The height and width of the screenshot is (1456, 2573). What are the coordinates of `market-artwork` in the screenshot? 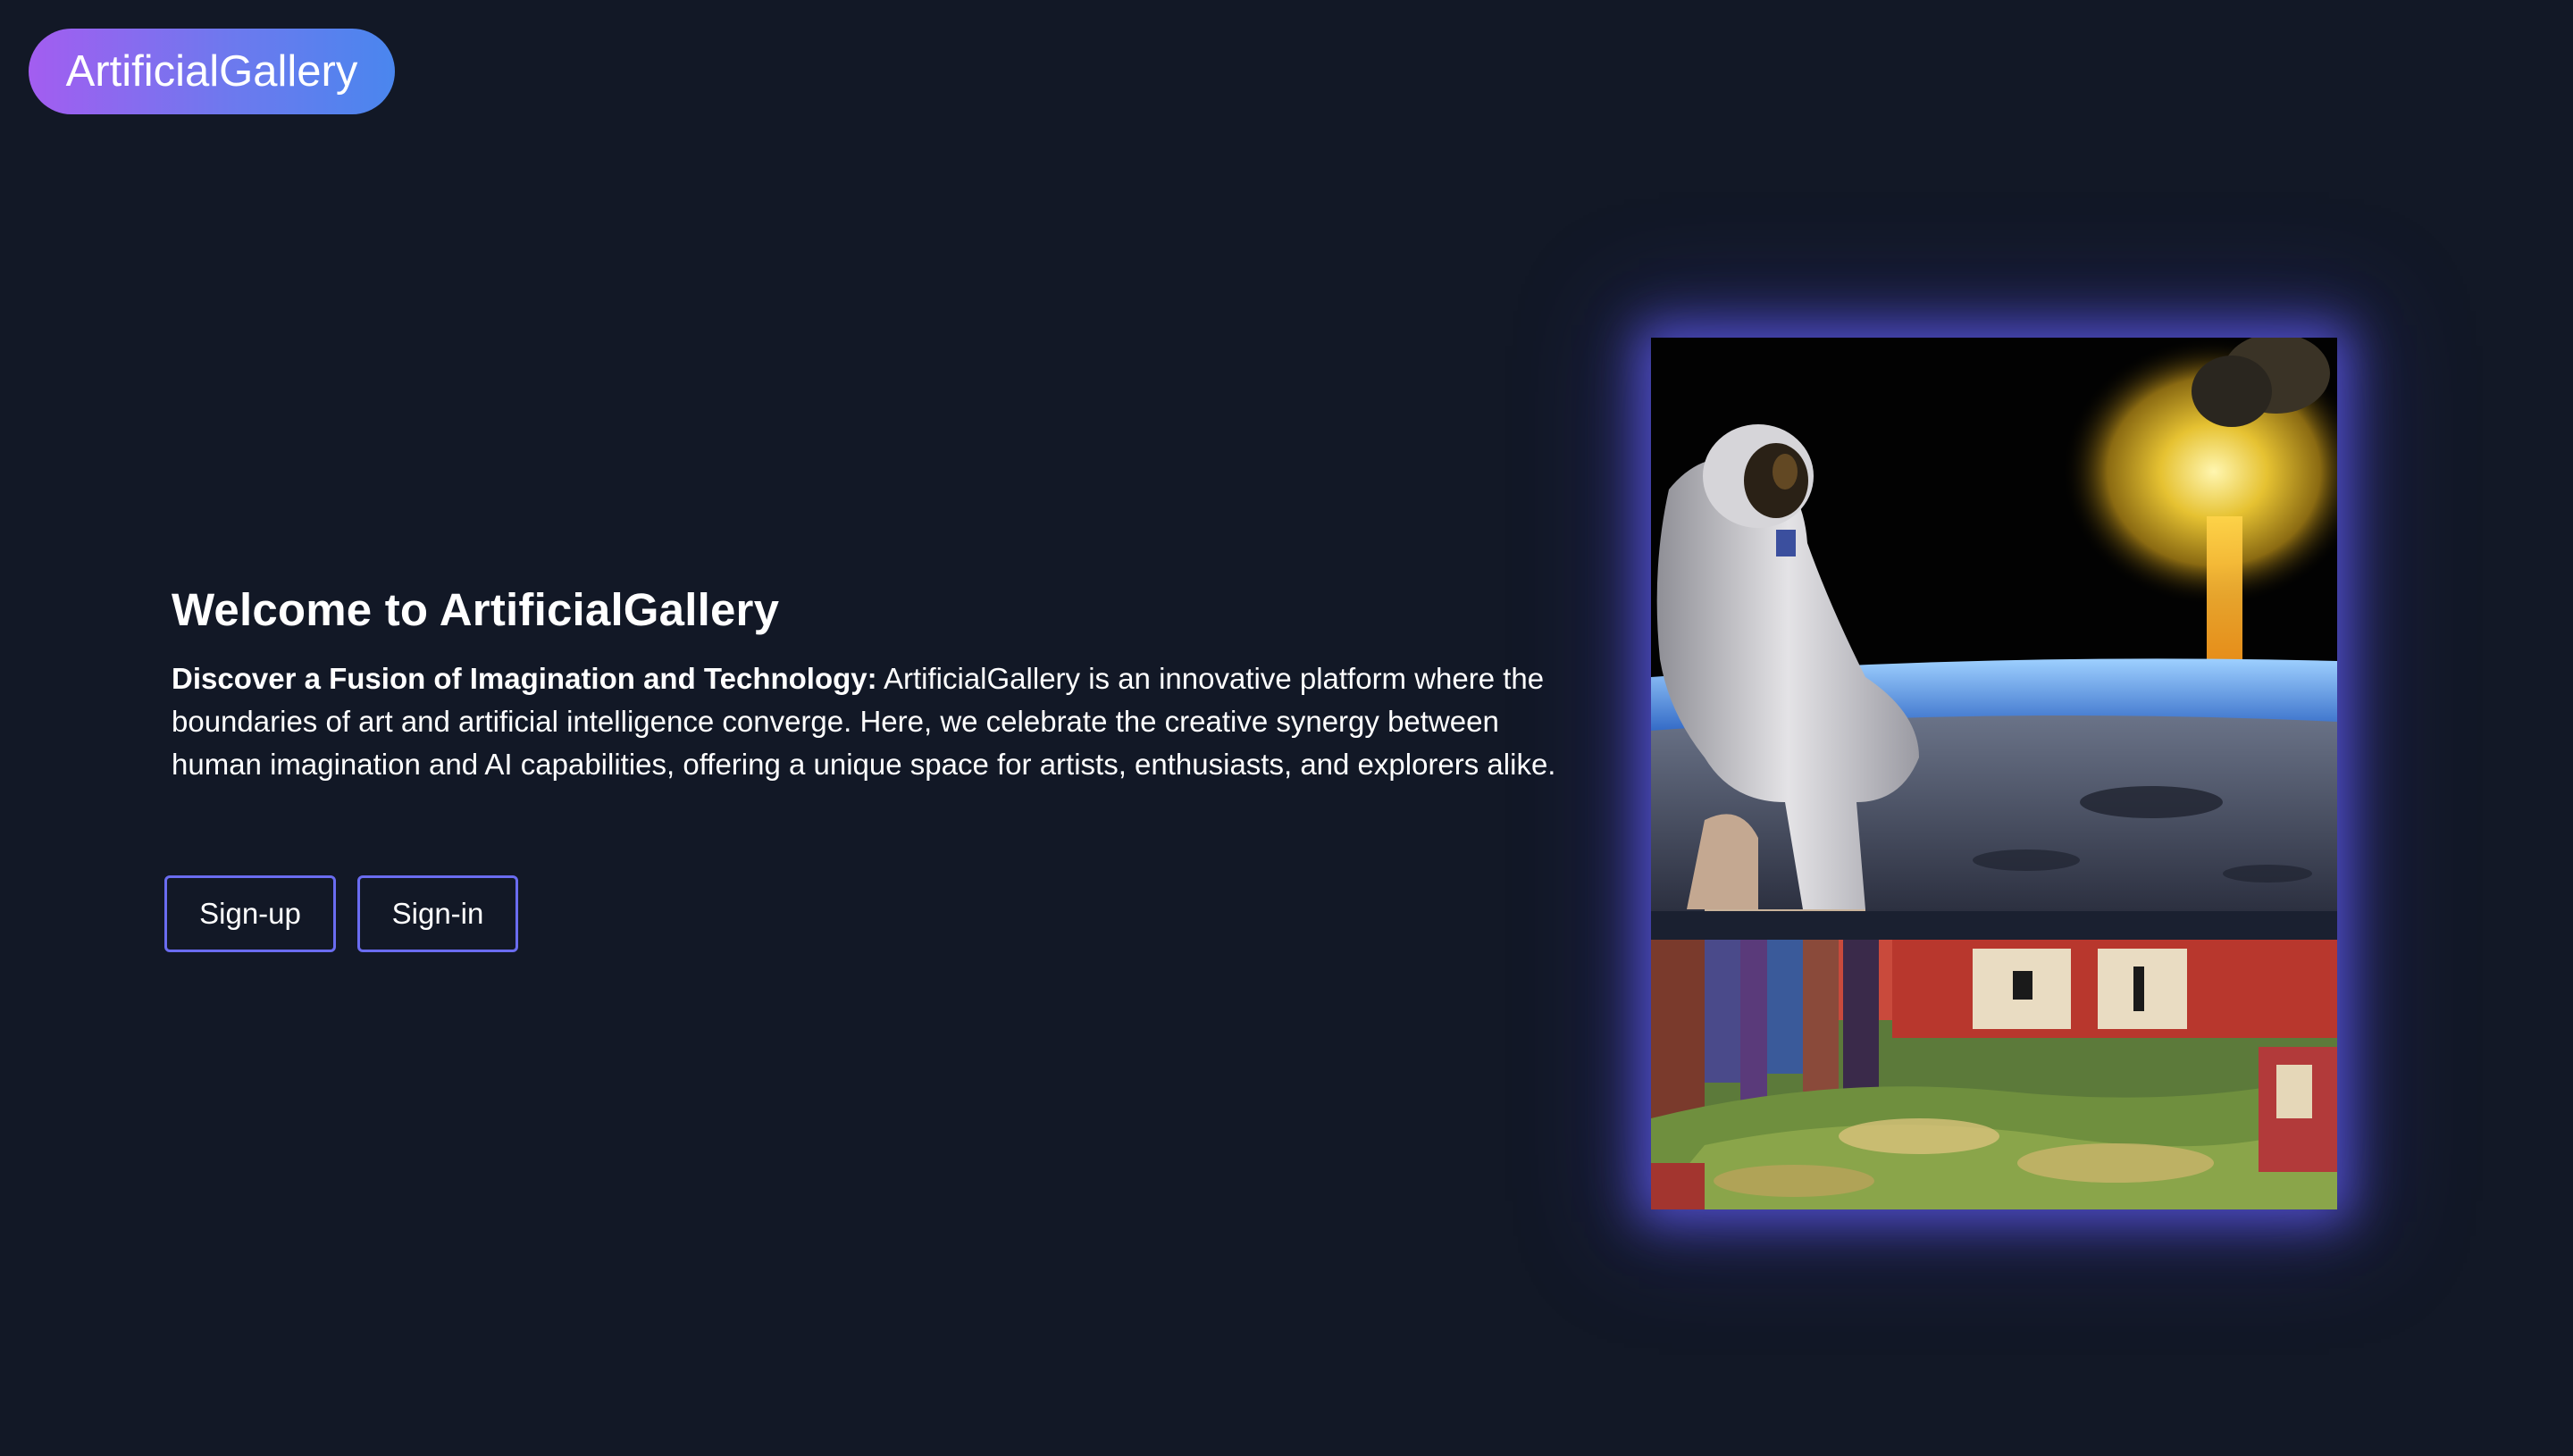 It's located at (1994, 1074).